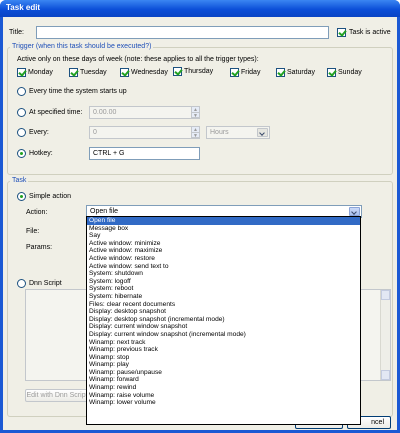 The height and width of the screenshot is (433, 400). What do you see at coordinates (33, 231) in the screenshot?
I see `file-label: File:` at bounding box center [33, 231].